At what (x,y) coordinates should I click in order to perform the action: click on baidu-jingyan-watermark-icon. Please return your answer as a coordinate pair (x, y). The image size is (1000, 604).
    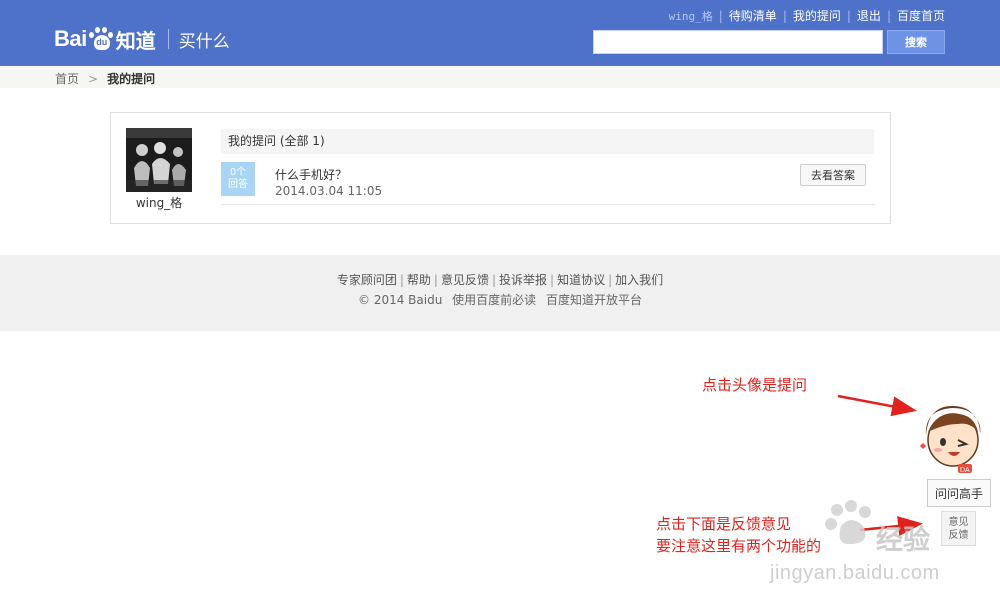
    Looking at the image, I should click on (848, 522).